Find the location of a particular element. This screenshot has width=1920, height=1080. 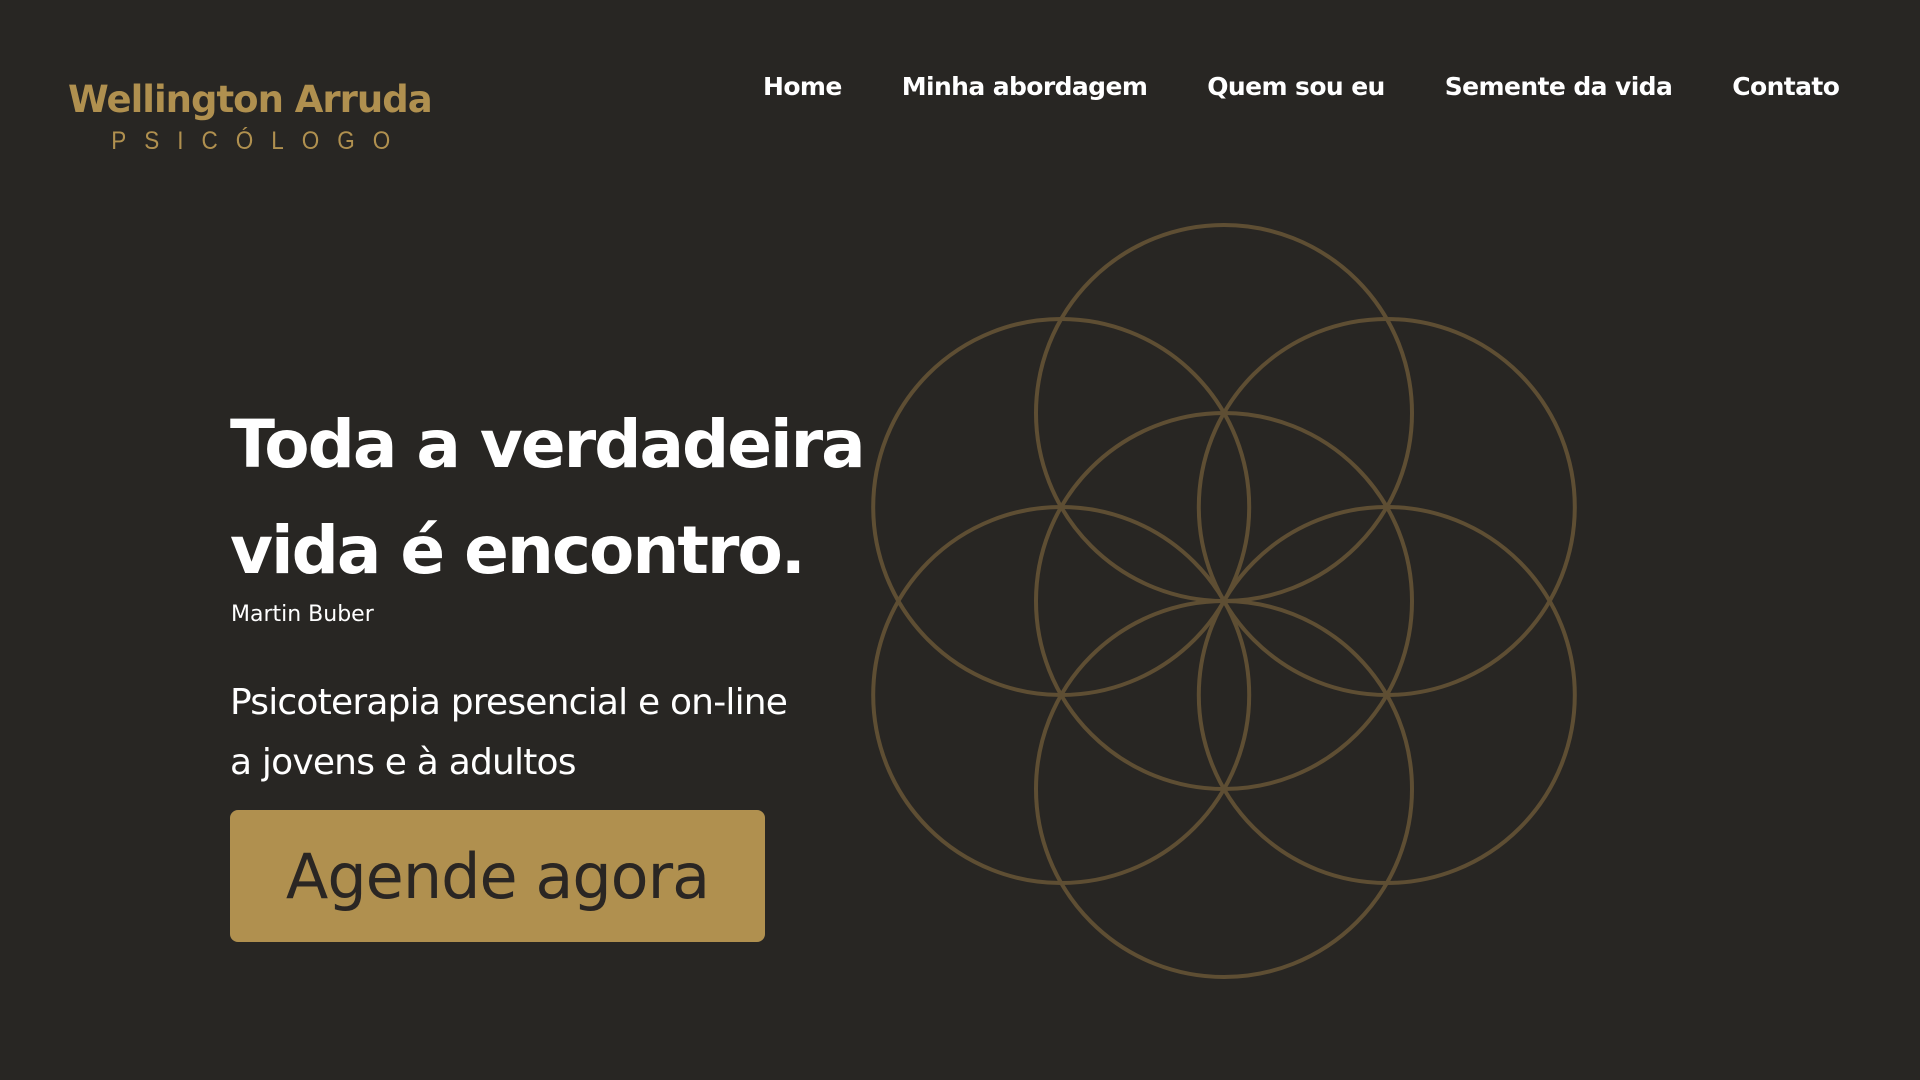

nav-item-home: Home is located at coordinates (802, 87).